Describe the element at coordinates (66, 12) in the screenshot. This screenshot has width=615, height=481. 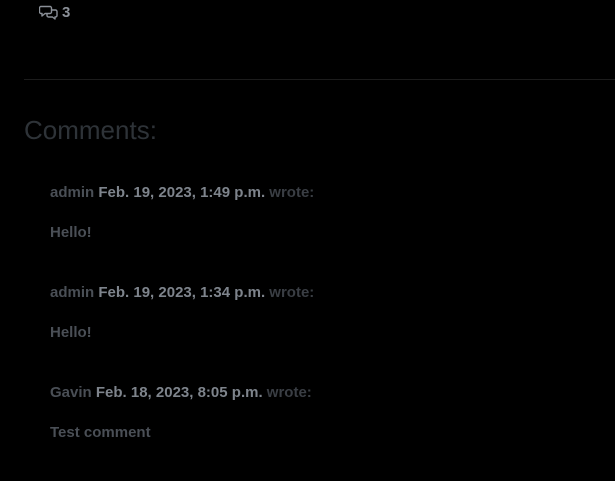
I see `comment-count-value: 3` at that location.